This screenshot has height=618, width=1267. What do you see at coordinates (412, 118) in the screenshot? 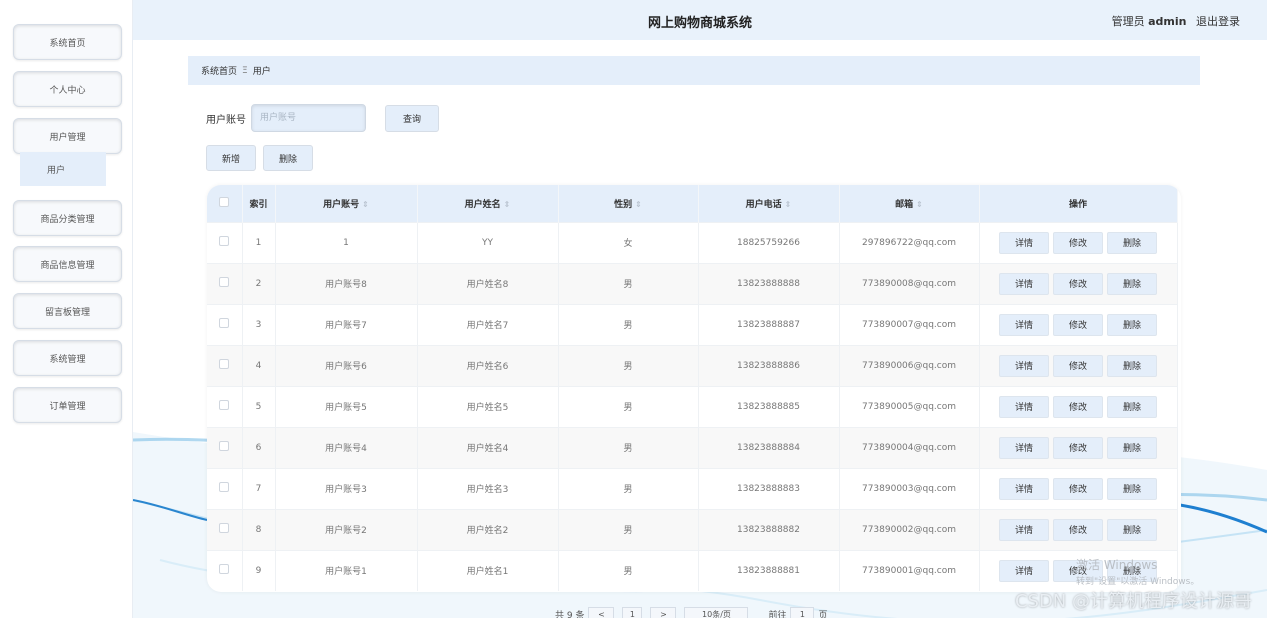
I see `query-button: 查询` at bounding box center [412, 118].